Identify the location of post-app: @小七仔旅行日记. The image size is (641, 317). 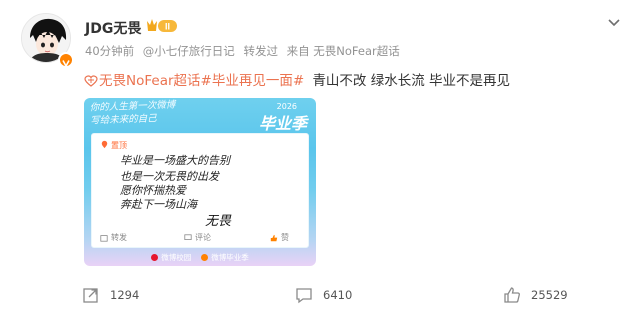
(189, 51).